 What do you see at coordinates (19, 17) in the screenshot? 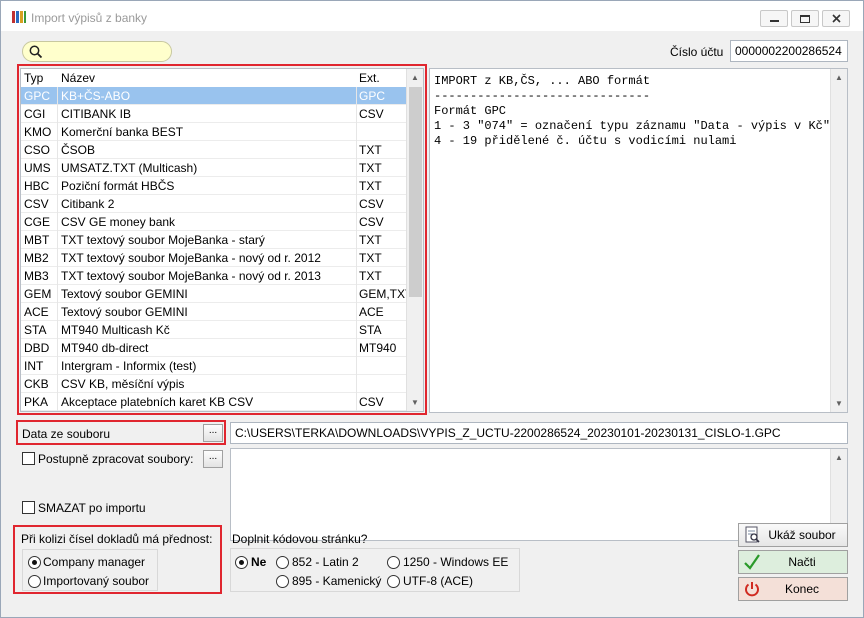
I see `app-icon` at bounding box center [19, 17].